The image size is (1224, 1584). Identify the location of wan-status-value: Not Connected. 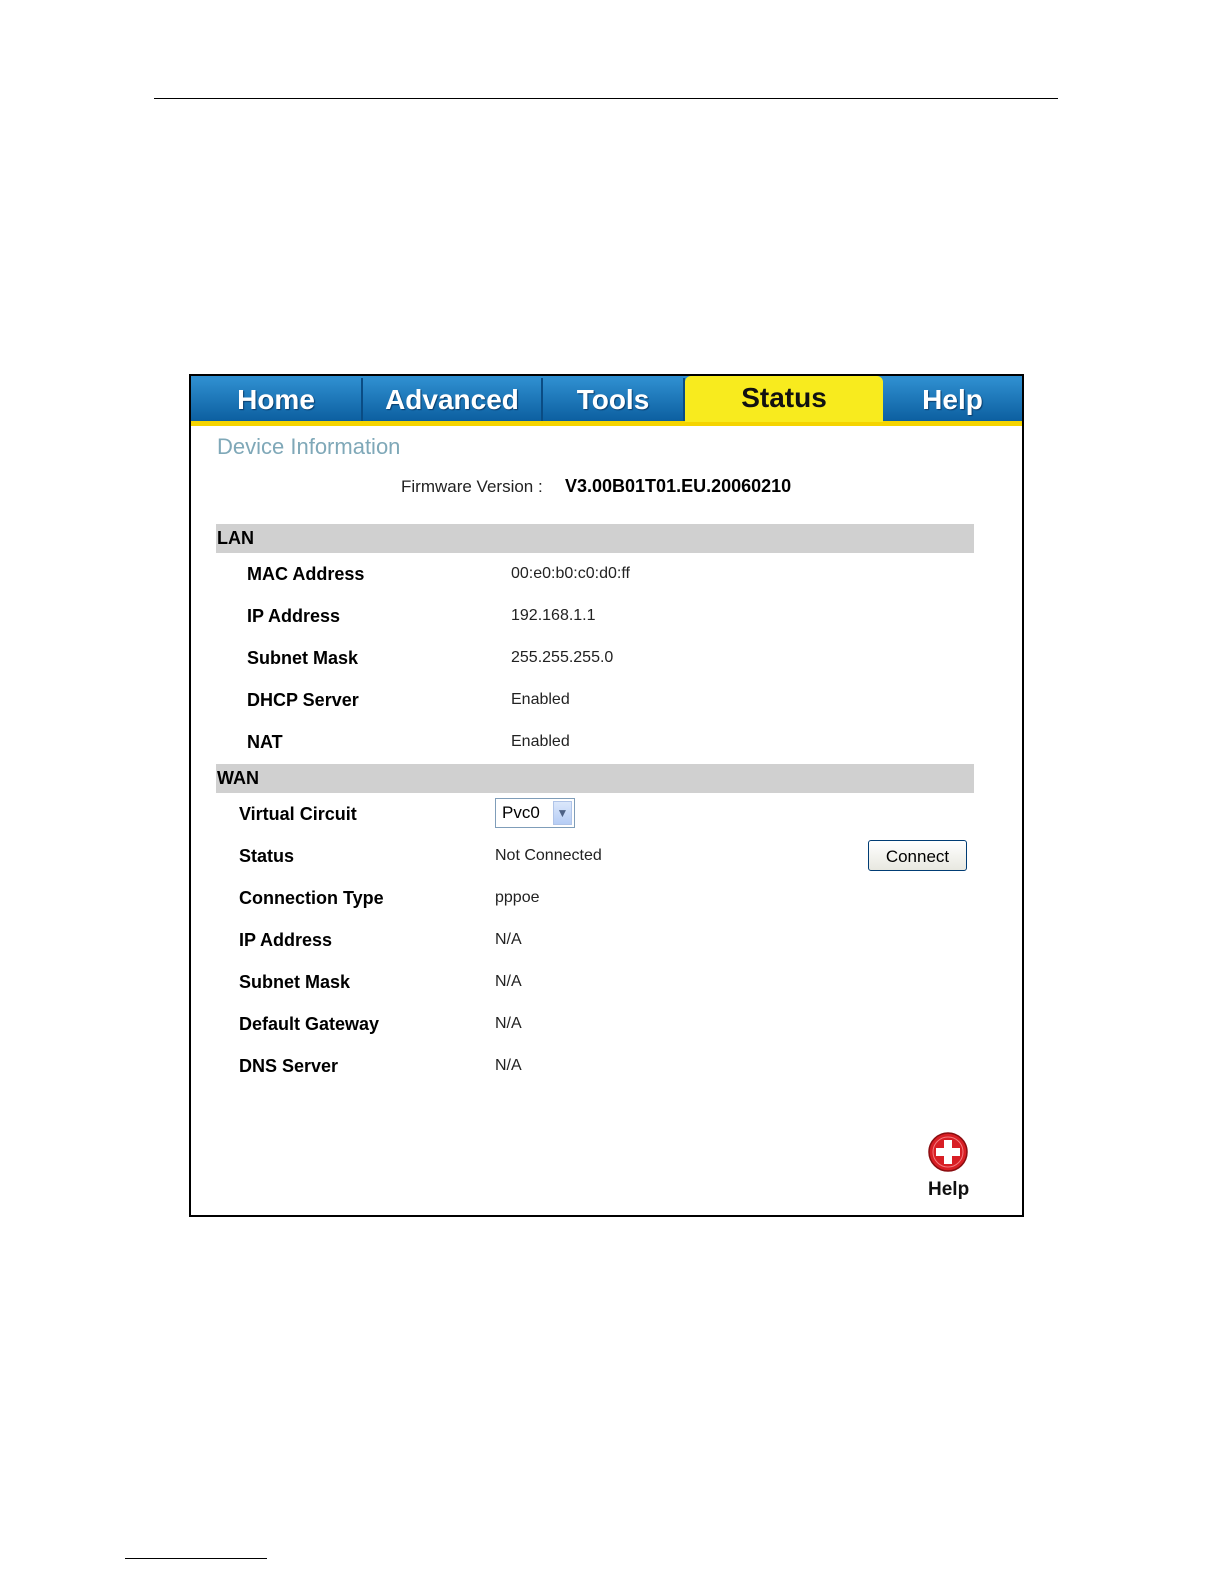
(548, 855).